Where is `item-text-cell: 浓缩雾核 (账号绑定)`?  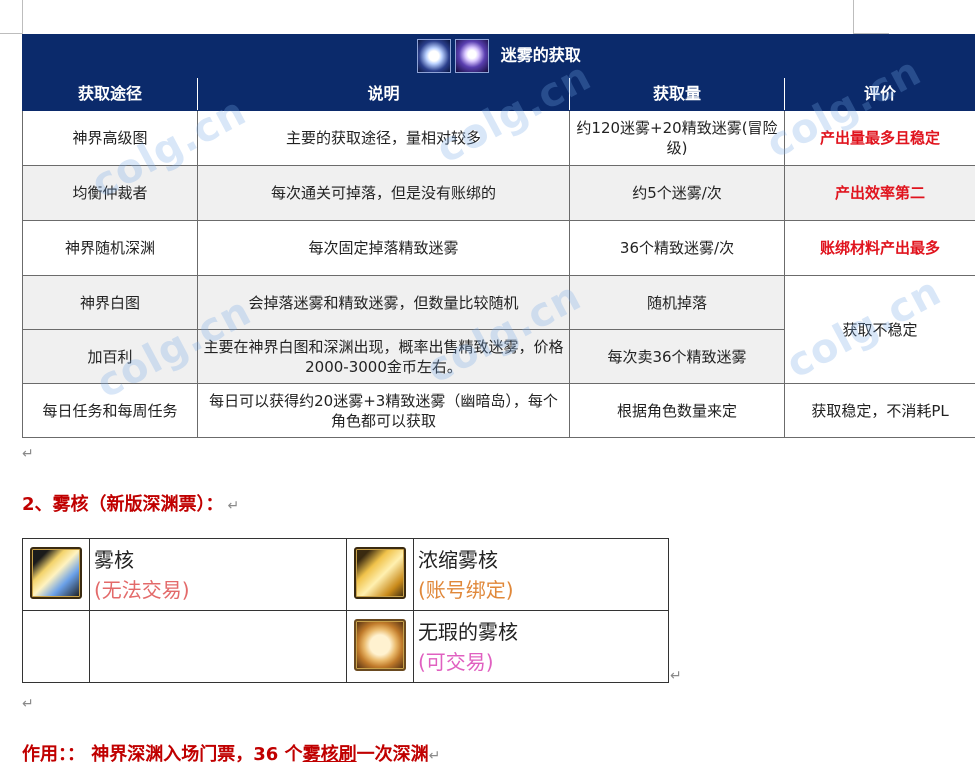
item-text-cell: 浓缩雾核 (账号绑定) is located at coordinates (541, 574).